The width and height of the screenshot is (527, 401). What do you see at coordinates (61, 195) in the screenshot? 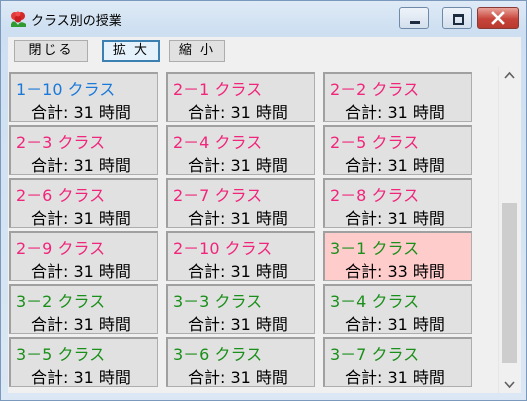
I see `class-name: 2－6 クラス` at bounding box center [61, 195].